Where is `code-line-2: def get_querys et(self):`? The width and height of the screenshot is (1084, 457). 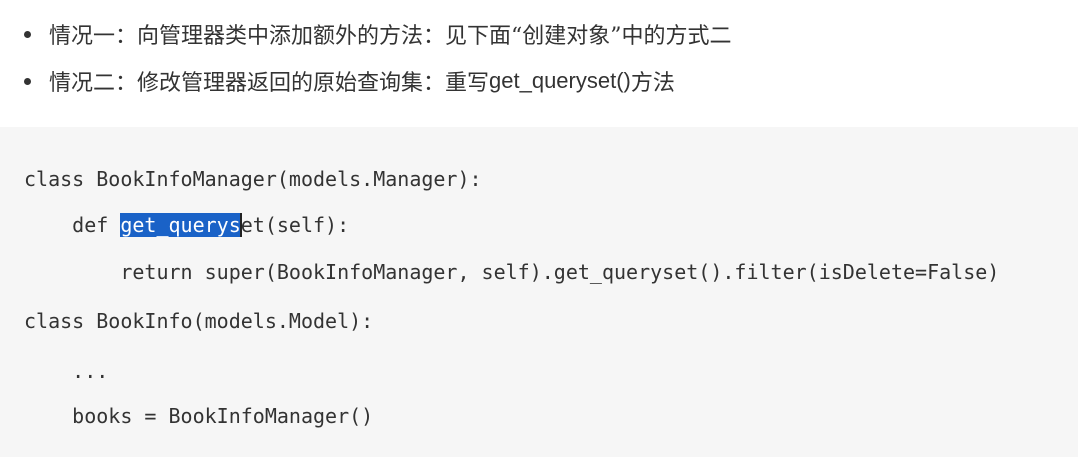 code-line-2: def get_querys et(self): is located at coordinates (186, 225).